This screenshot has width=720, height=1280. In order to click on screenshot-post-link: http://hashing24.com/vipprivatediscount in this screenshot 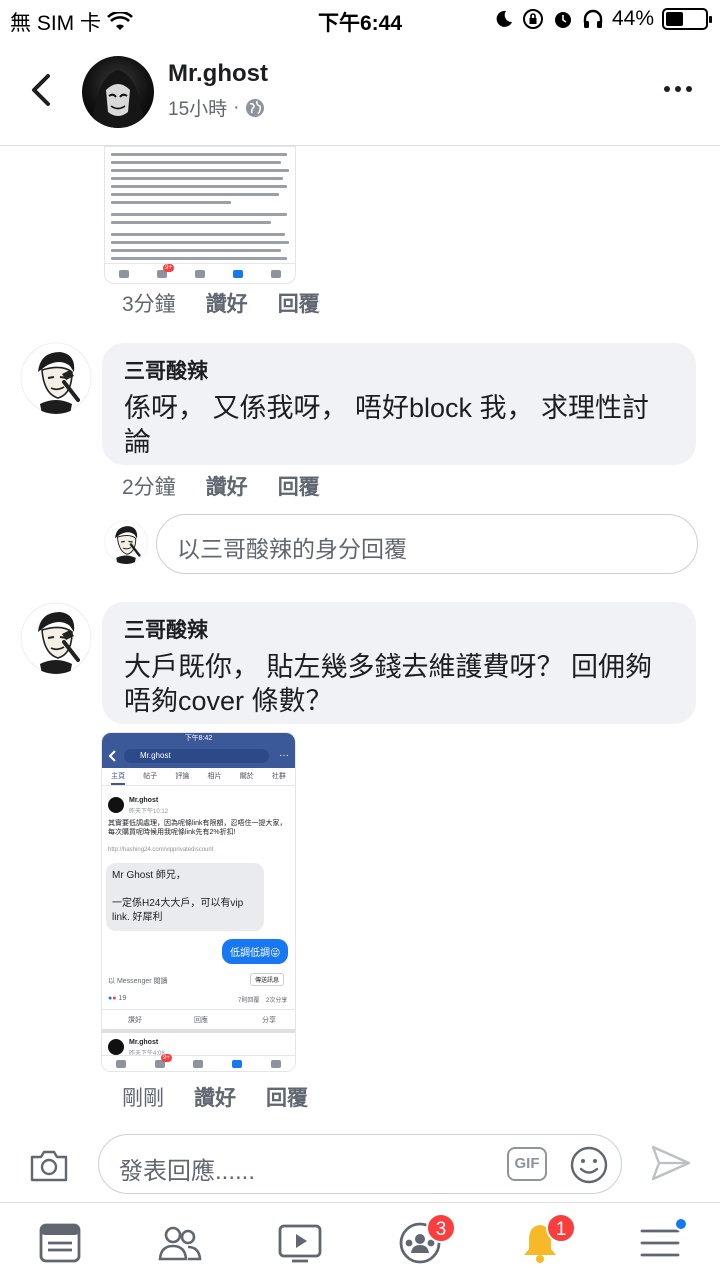, I will do `click(161, 850)`.